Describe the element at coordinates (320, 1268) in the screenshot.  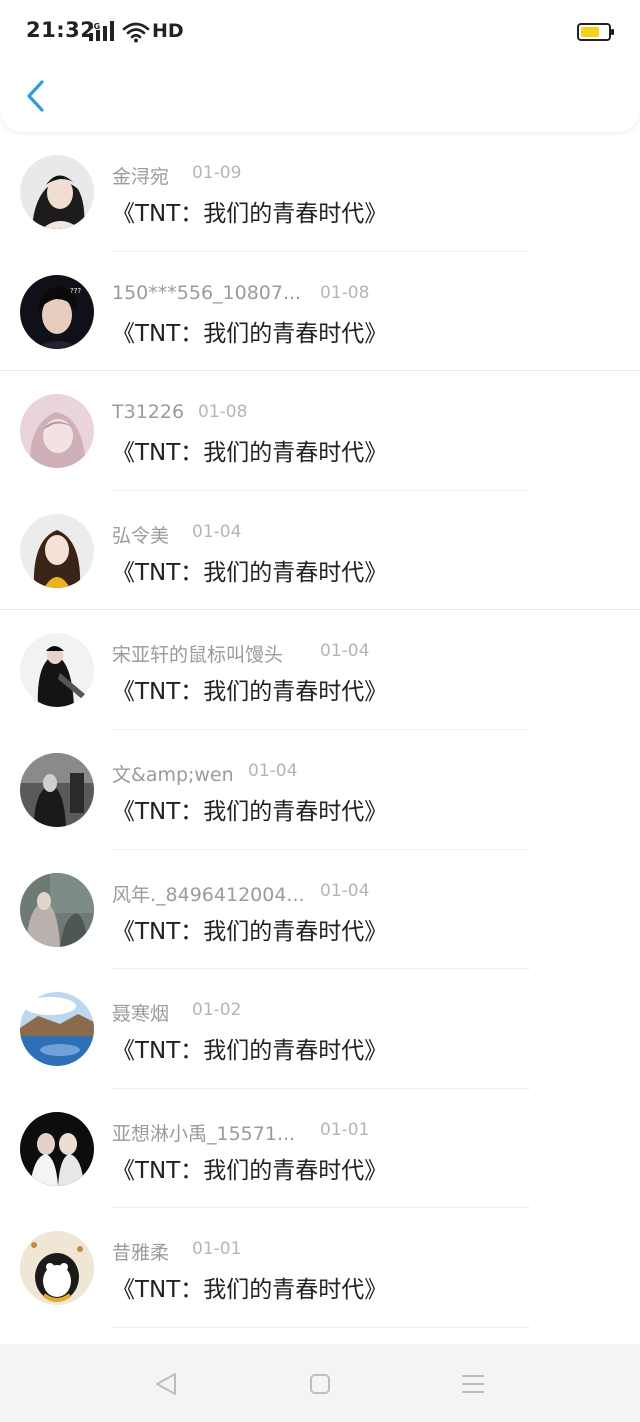
I see `list-item: 昔雅柔 01-01 《TNT：我们的青春时代》` at that location.